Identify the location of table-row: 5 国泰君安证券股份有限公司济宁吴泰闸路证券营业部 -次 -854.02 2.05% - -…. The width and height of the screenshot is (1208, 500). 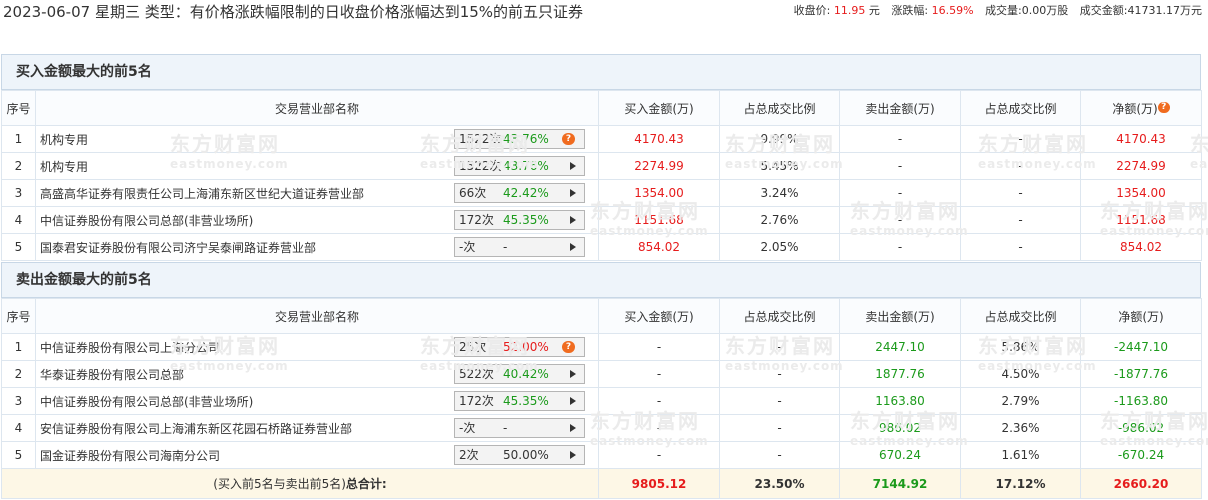
(601, 247).